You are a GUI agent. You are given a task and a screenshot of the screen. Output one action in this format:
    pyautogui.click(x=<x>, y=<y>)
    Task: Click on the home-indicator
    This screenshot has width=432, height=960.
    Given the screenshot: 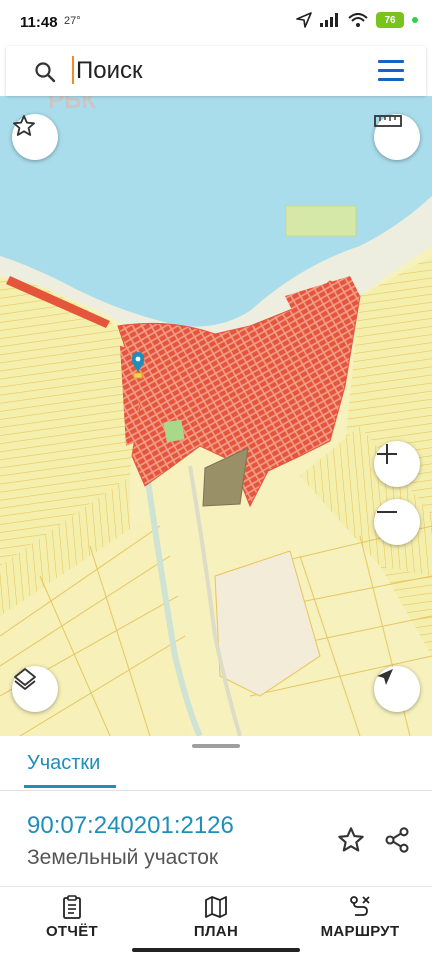 What is the action you would take?
    pyautogui.click(x=216, y=950)
    